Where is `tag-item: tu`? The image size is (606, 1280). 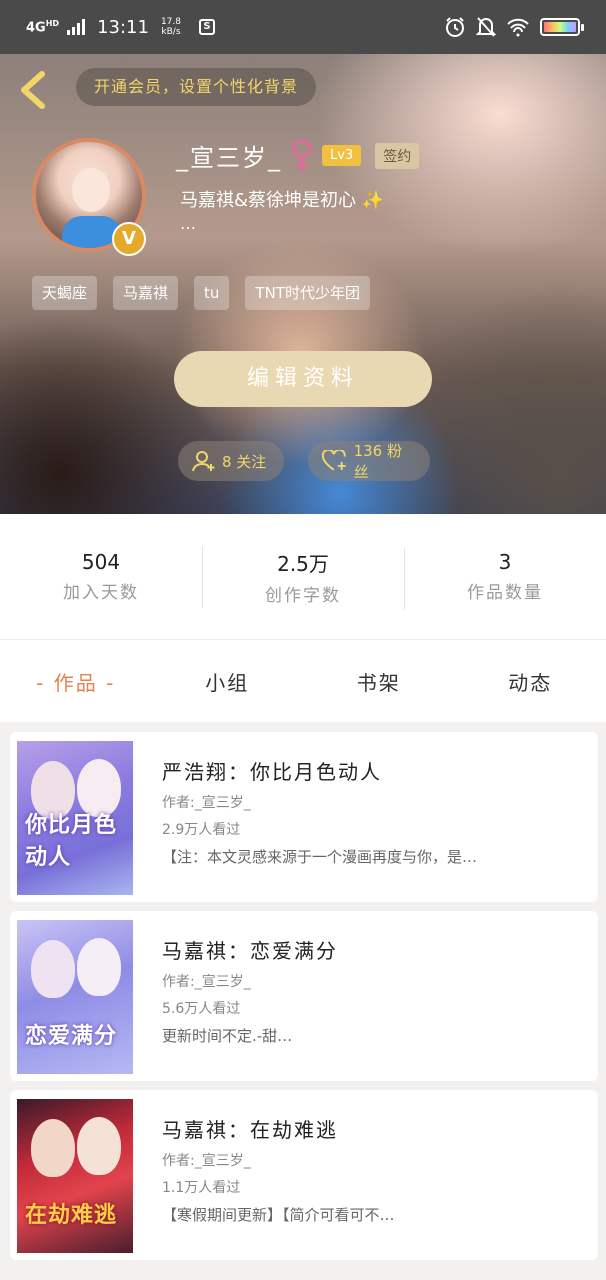 tag-item: tu is located at coordinates (212, 293).